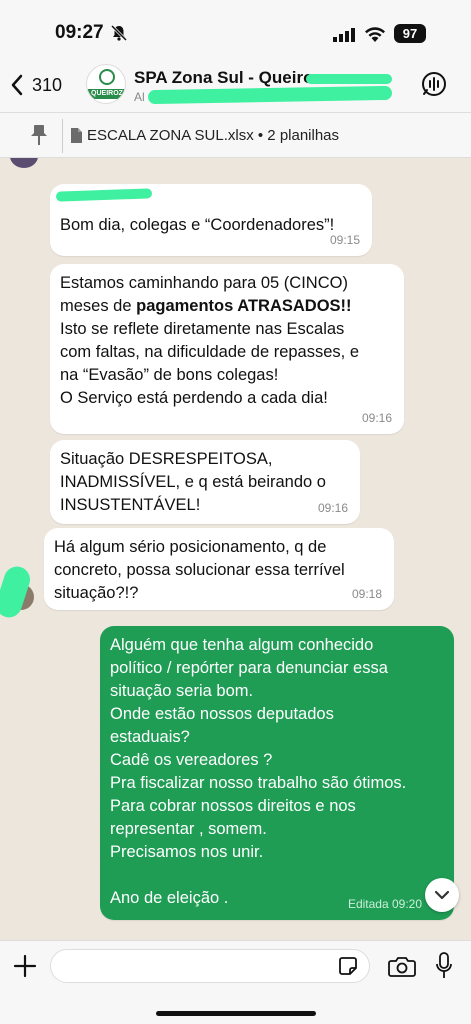 The width and height of the screenshot is (471, 1024). What do you see at coordinates (119, 33) in the screenshot?
I see `bell-off-icon` at bounding box center [119, 33].